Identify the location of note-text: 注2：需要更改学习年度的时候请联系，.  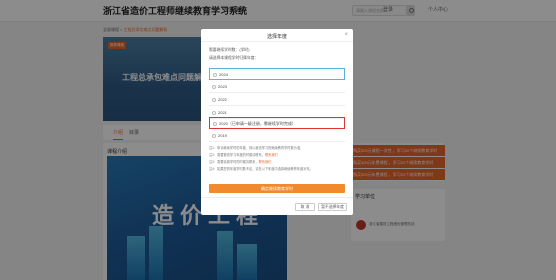
(237, 155).